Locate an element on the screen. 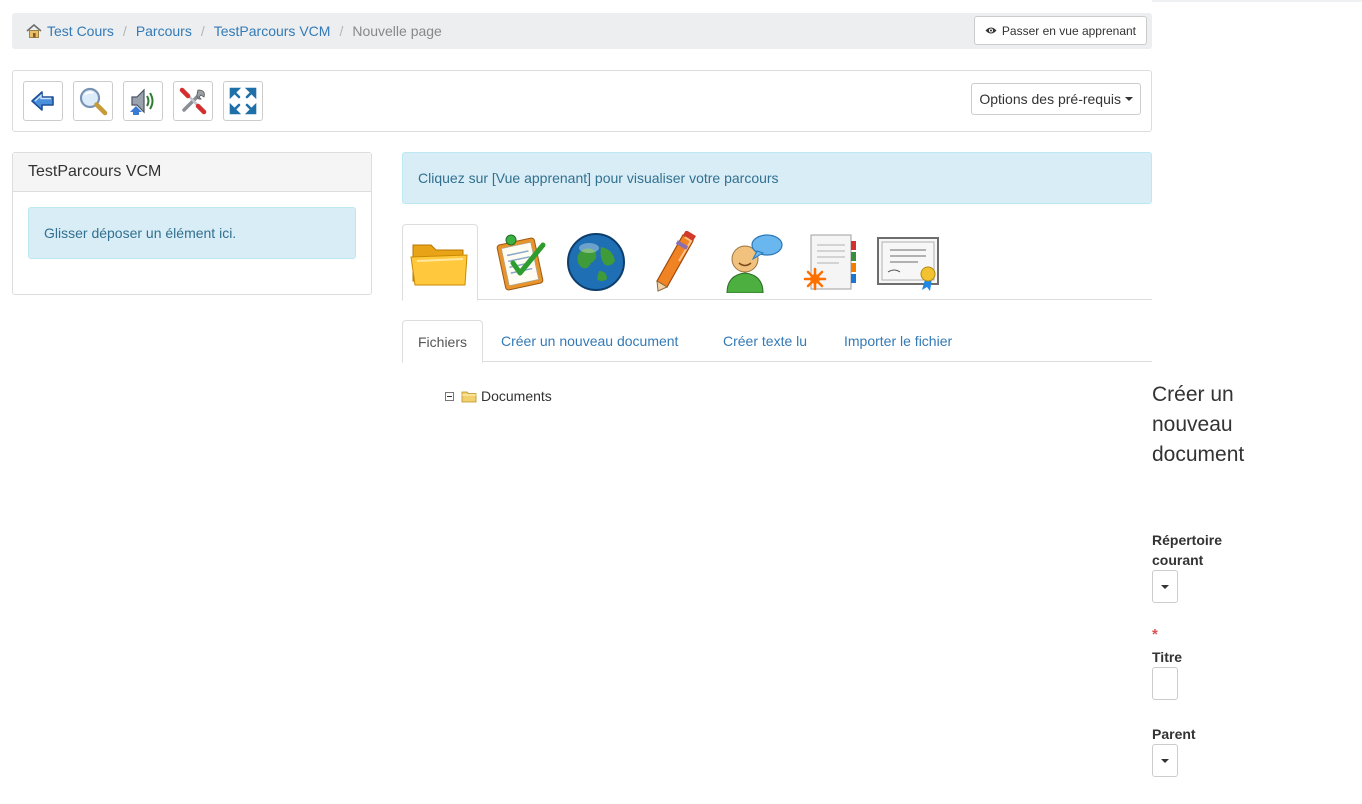 The width and height of the screenshot is (1362, 804). forum-user-icon is located at coordinates (754, 263).